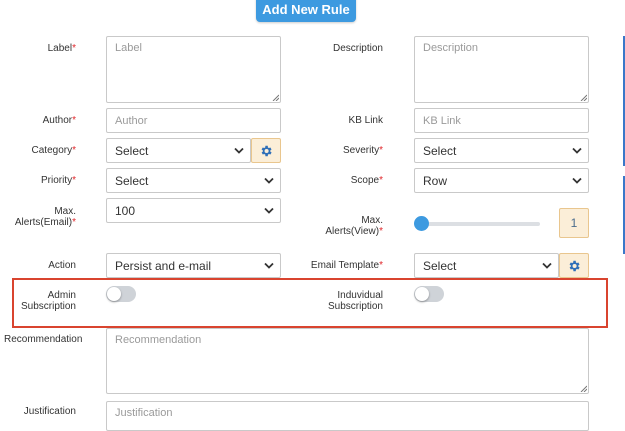  Describe the element at coordinates (440, 150) in the screenshot. I see `severity-value: Select` at that location.